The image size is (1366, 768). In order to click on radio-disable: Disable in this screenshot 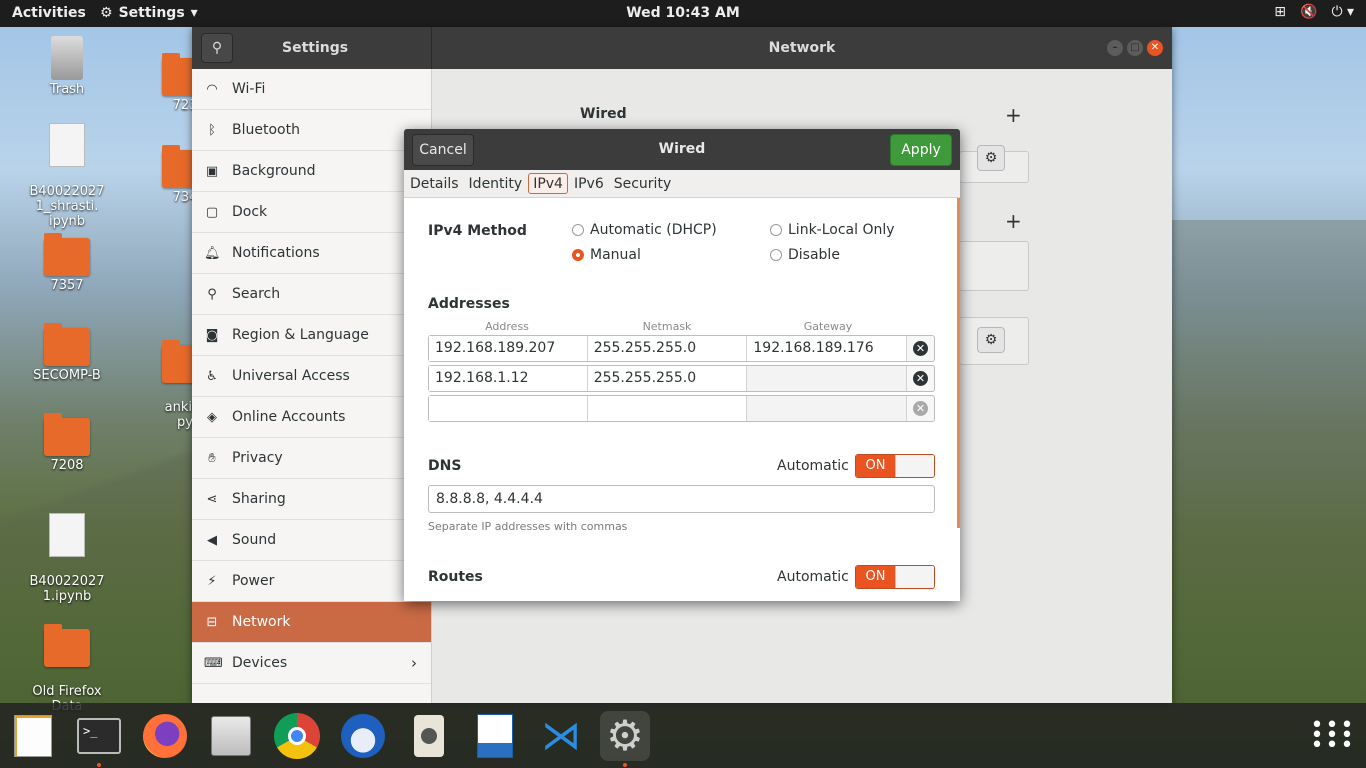, I will do `click(805, 255)`.